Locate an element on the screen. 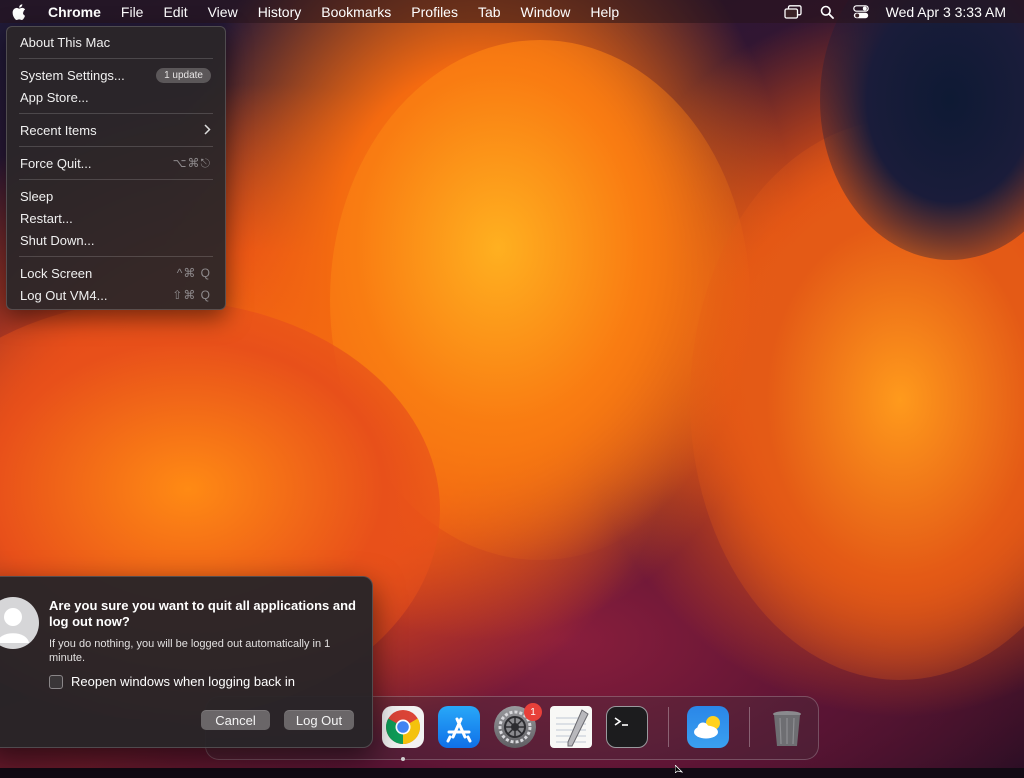  menu-view: View is located at coordinates (223, 11).